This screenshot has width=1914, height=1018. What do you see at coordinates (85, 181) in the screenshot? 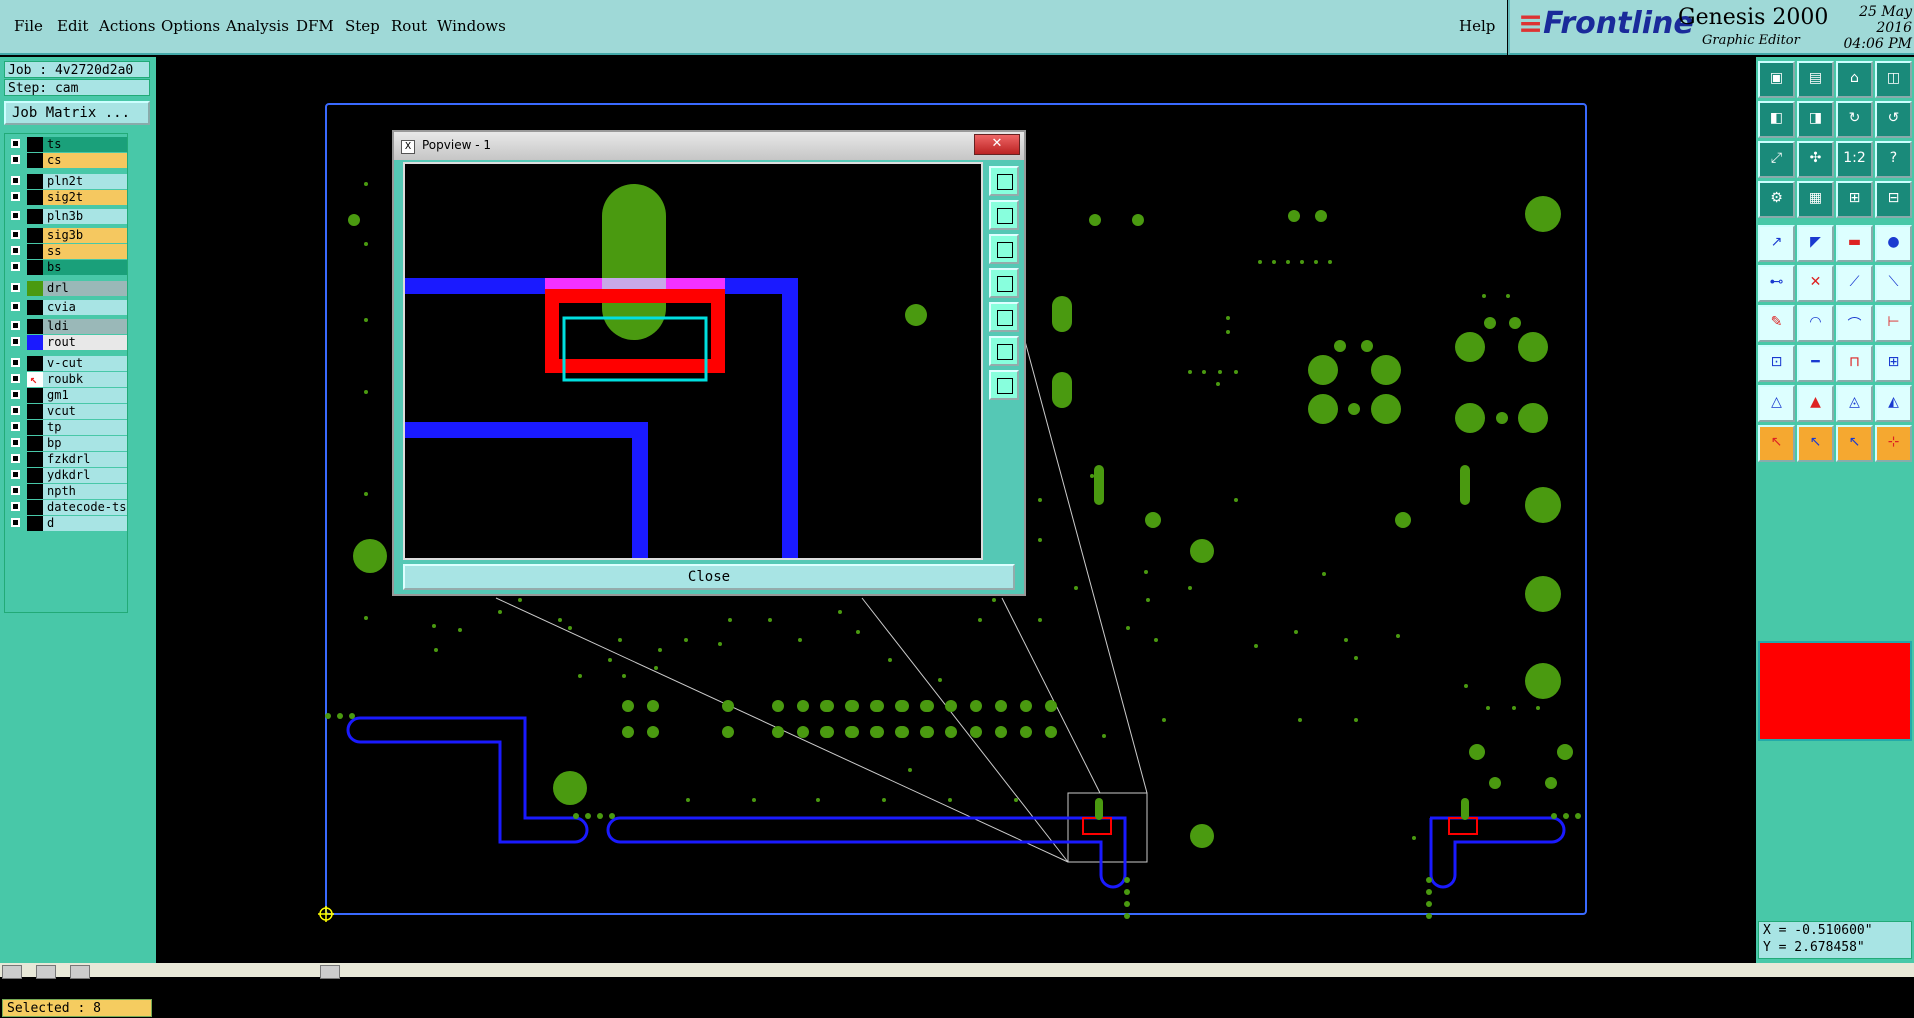
I see `layer-name: pln2t` at bounding box center [85, 181].